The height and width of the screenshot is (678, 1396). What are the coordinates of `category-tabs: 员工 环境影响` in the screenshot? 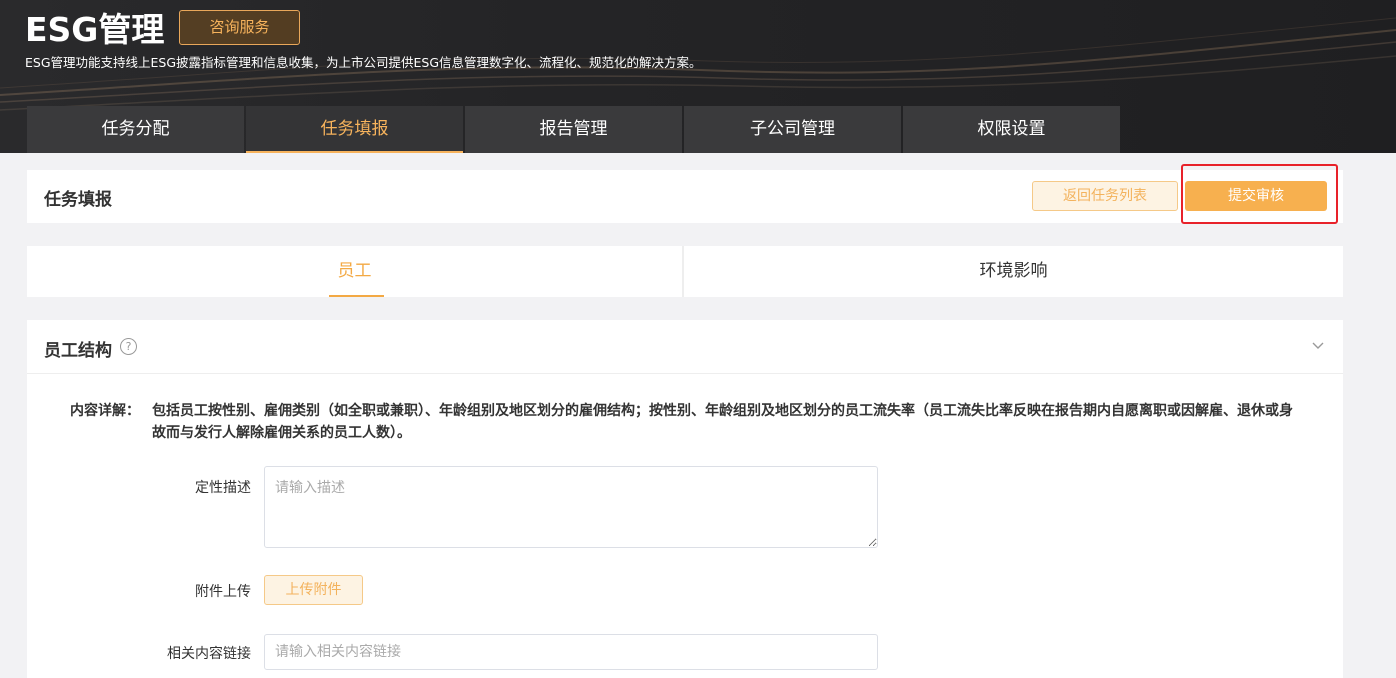 It's located at (685, 271).